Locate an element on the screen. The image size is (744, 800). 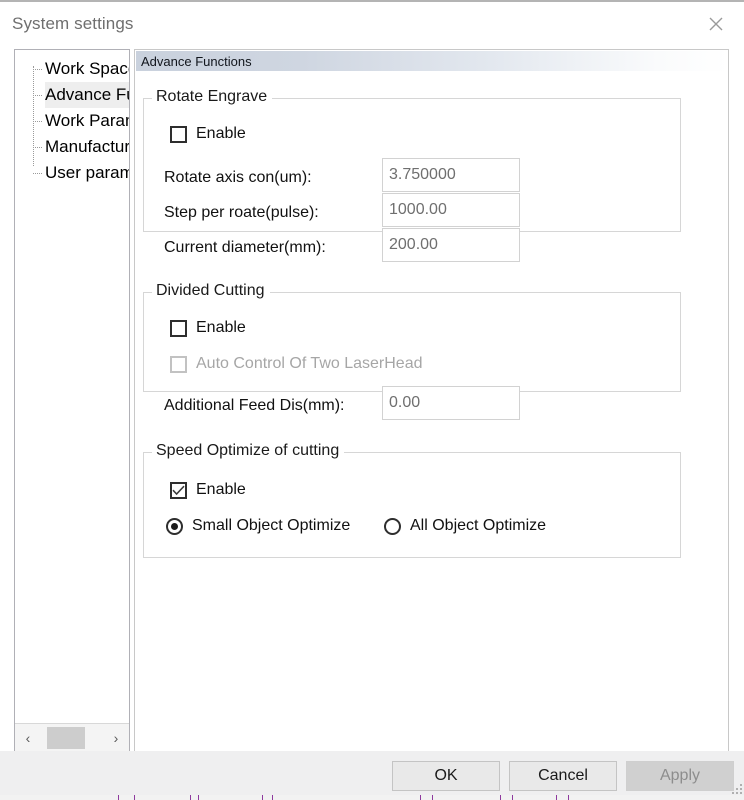
tree-item-label: Manufactur is located at coordinates (87, 146).